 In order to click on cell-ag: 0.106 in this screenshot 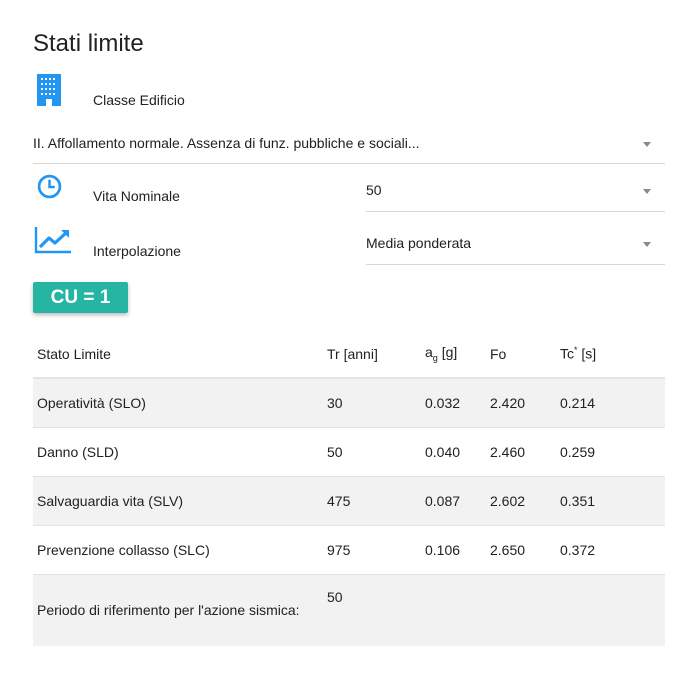, I will do `click(453, 550)`.